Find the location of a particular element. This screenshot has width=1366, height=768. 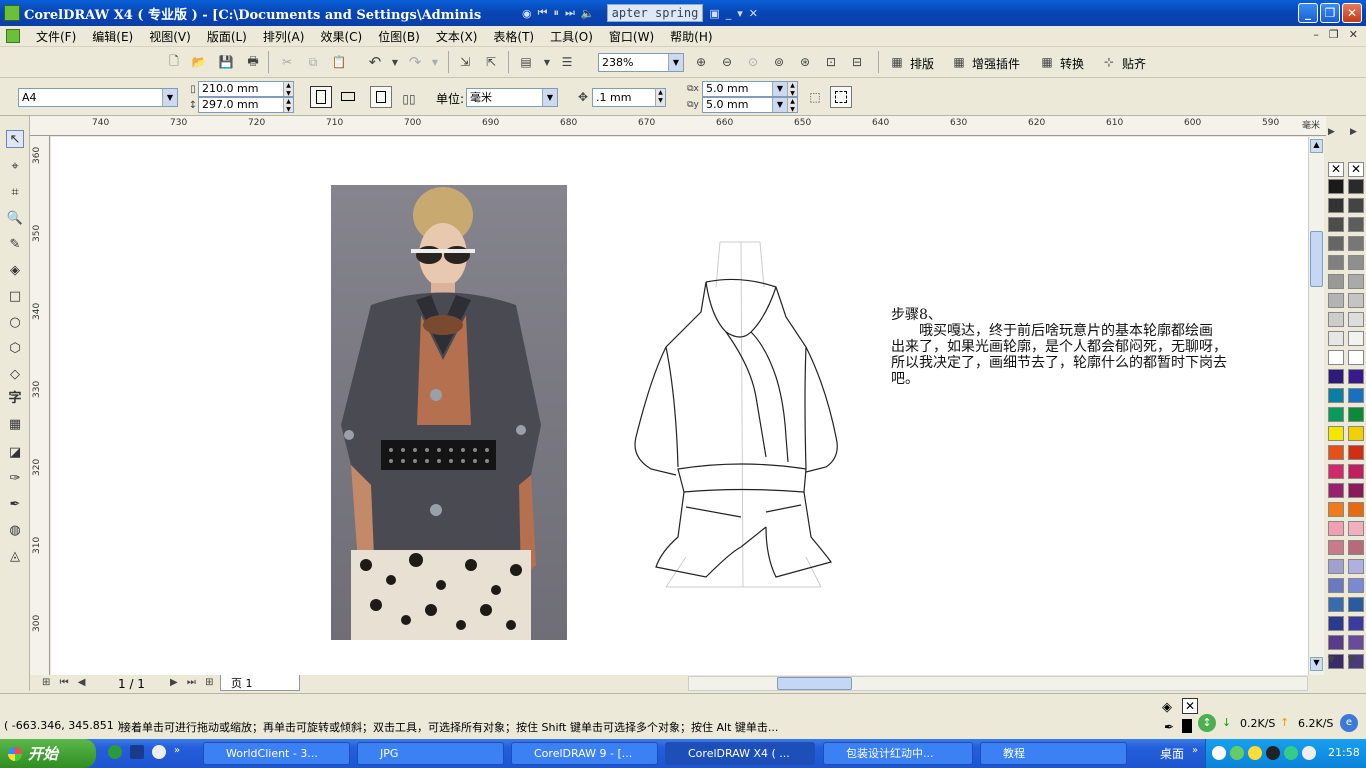

previous-track-icon: ⏮ is located at coordinates (543, 13).